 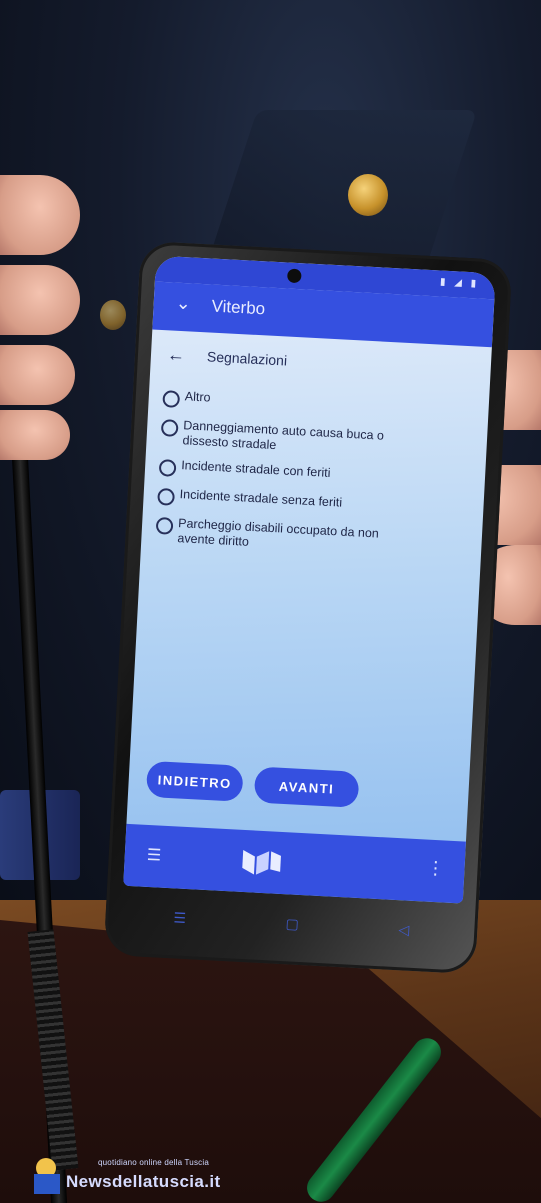 I want to click on more-vertical-icon: ⋮, so click(x=435, y=869).